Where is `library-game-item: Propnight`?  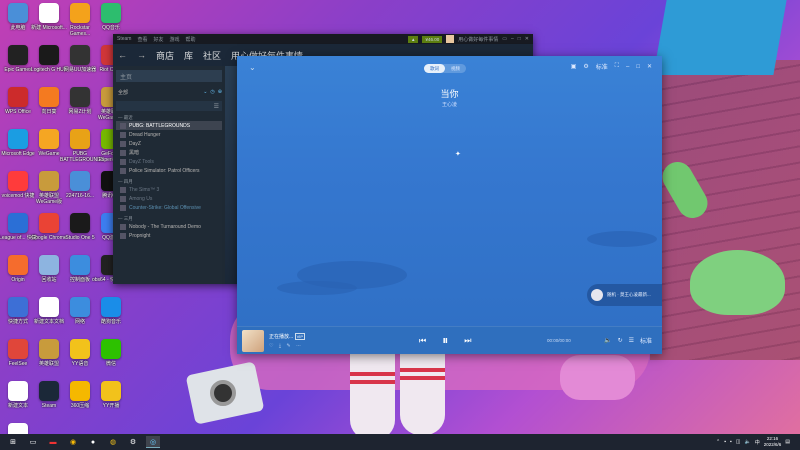 library-game-item: Propnight is located at coordinates (169, 235).